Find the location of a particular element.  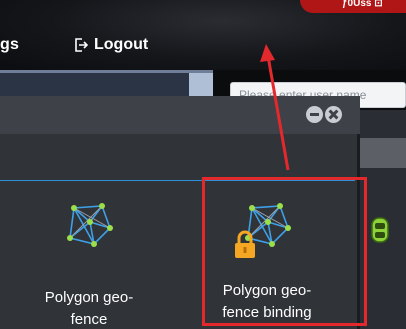

annotation-arrow-icon is located at coordinates (275, 107).